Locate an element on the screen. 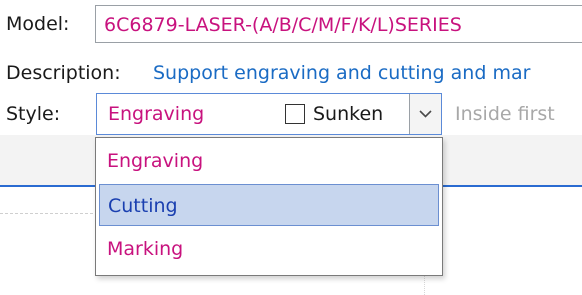 The image size is (582, 295). style-selected-value: Engraving is located at coordinates (156, 114).